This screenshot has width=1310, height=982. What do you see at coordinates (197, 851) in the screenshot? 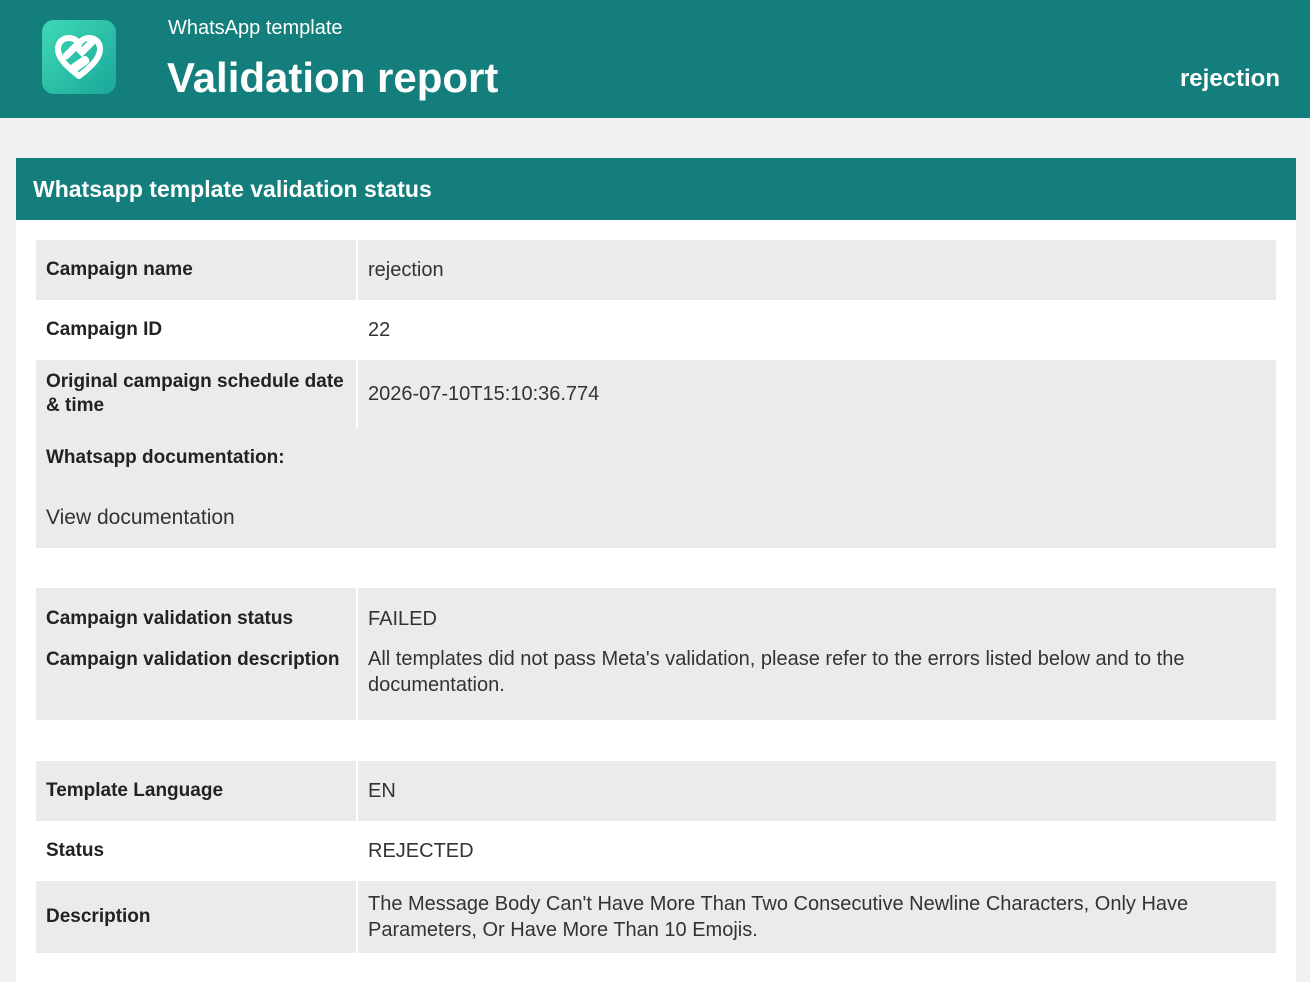
I see `template-status-label: Status` at bounding box center [197, 851].